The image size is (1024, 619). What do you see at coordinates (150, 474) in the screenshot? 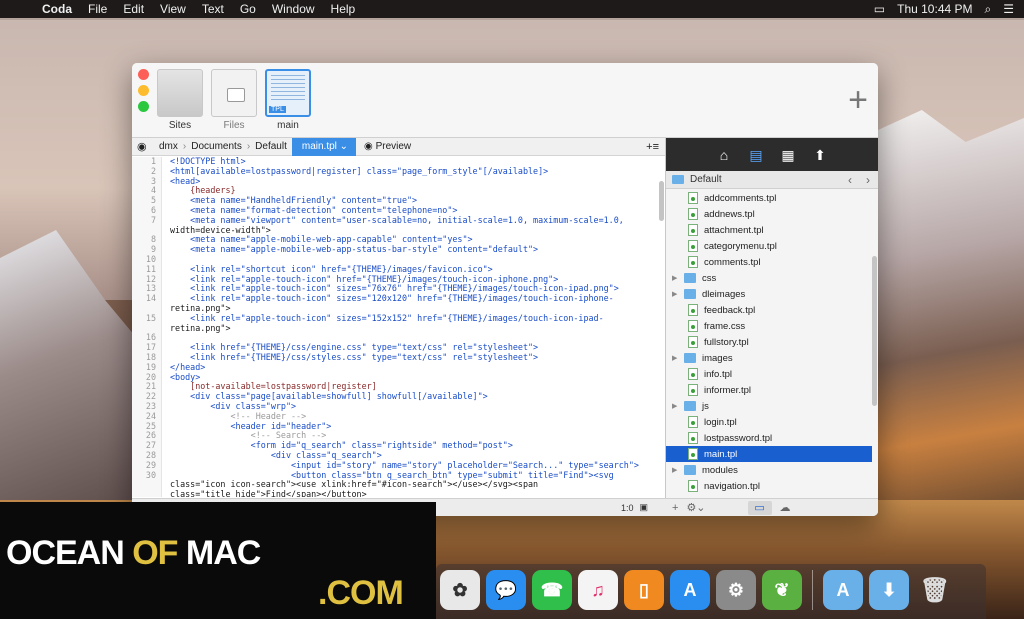
I see `line-number: 30` at bounding box center [150, 474].